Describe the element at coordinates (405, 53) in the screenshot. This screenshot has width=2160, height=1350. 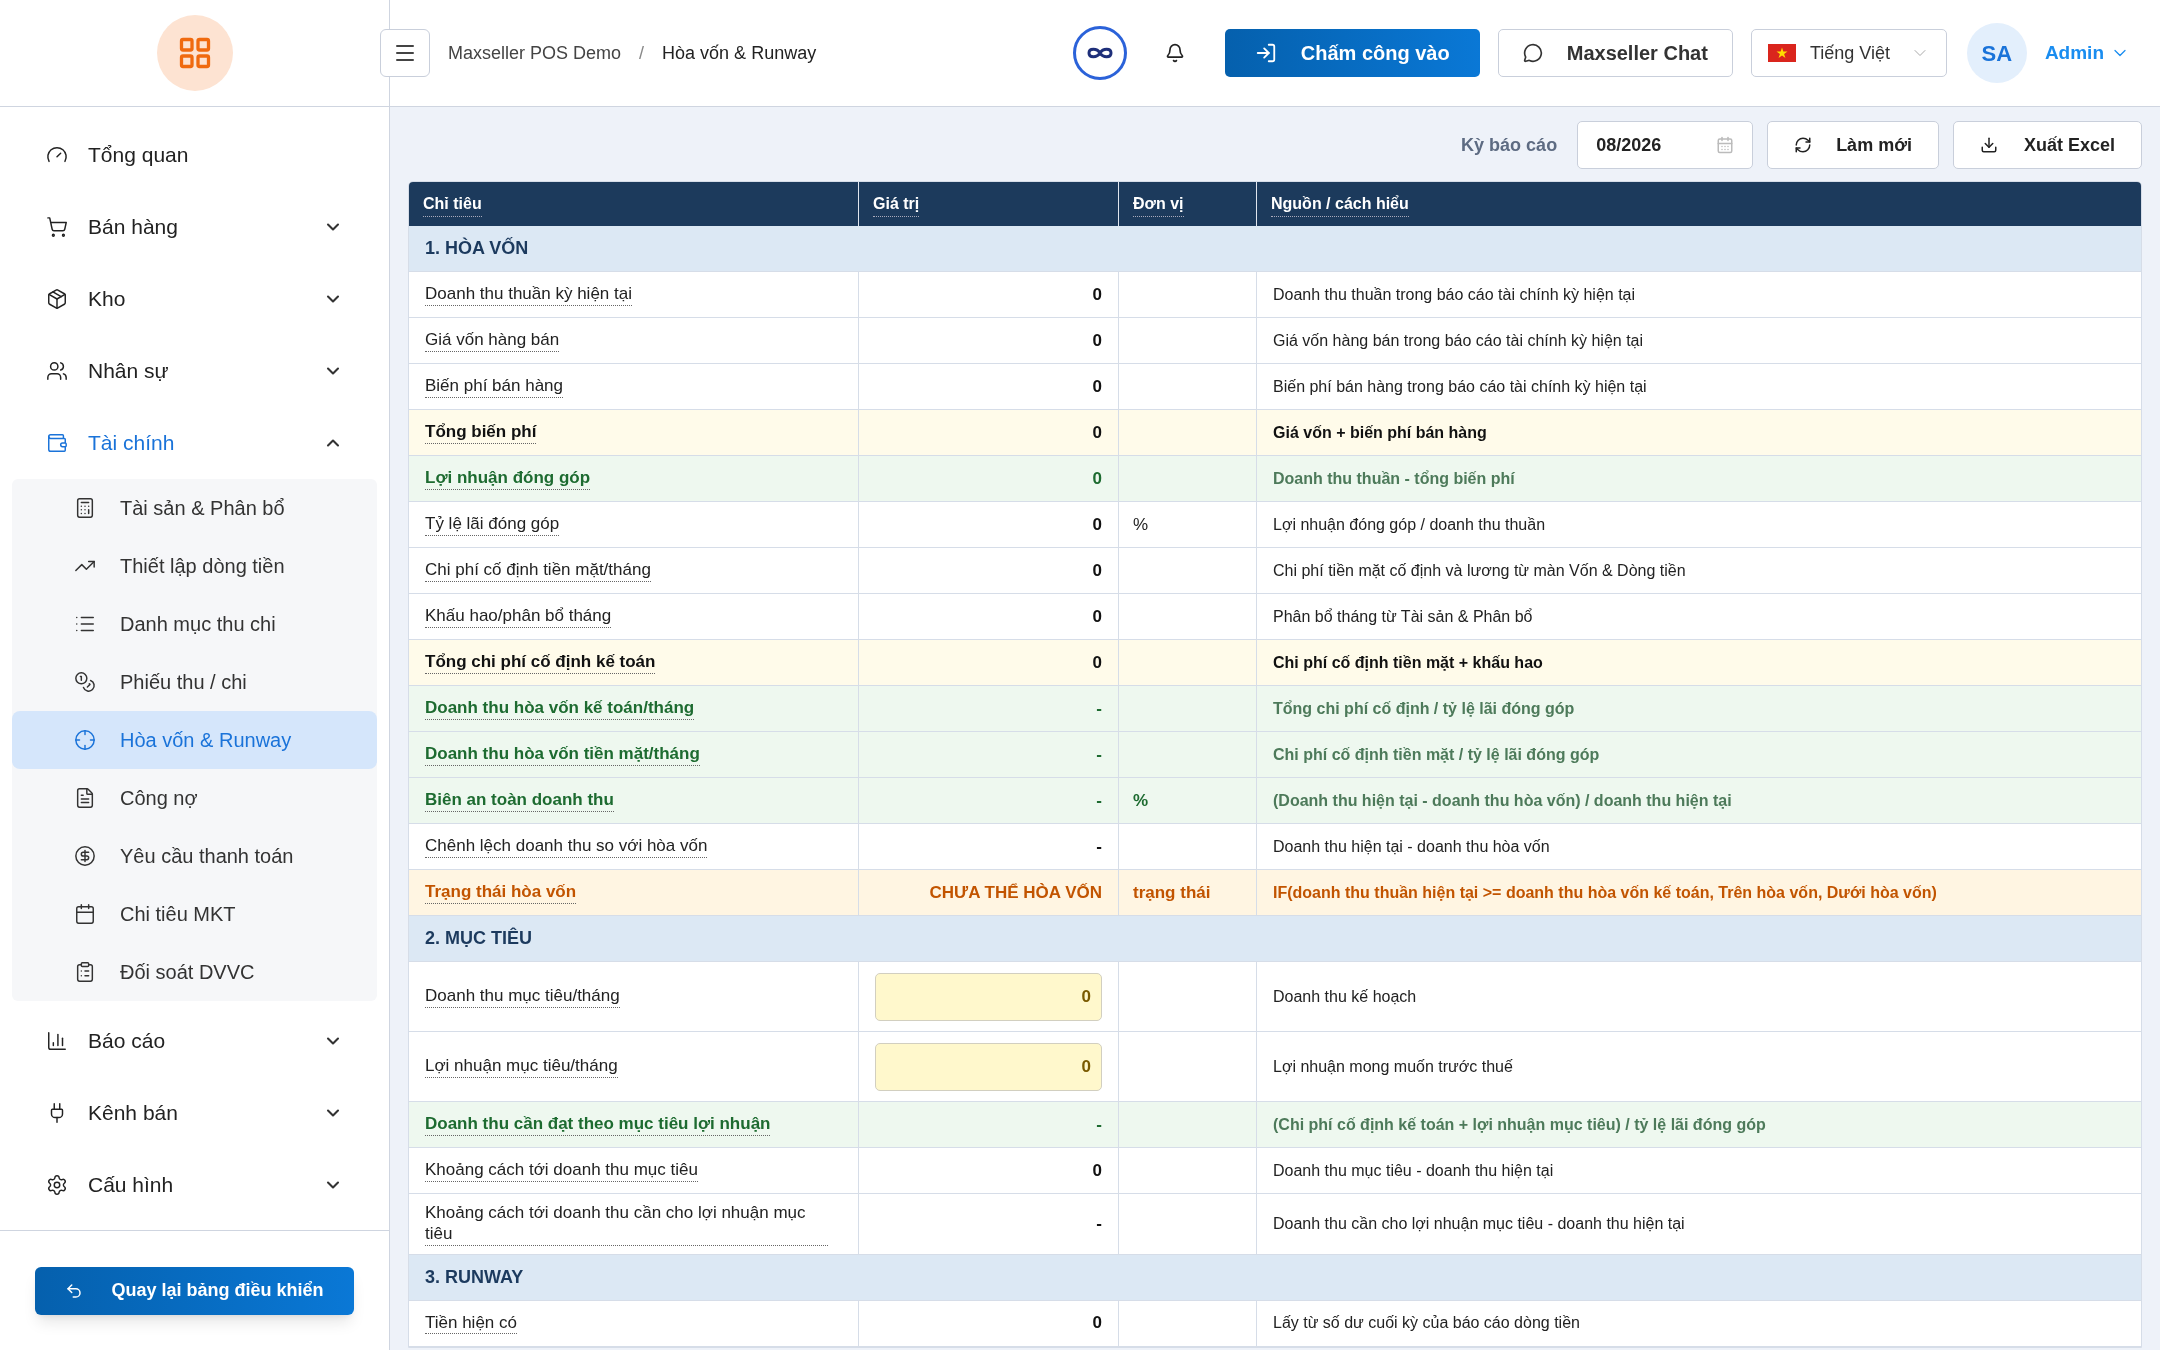
I see `menu-toggle-button` at that location.